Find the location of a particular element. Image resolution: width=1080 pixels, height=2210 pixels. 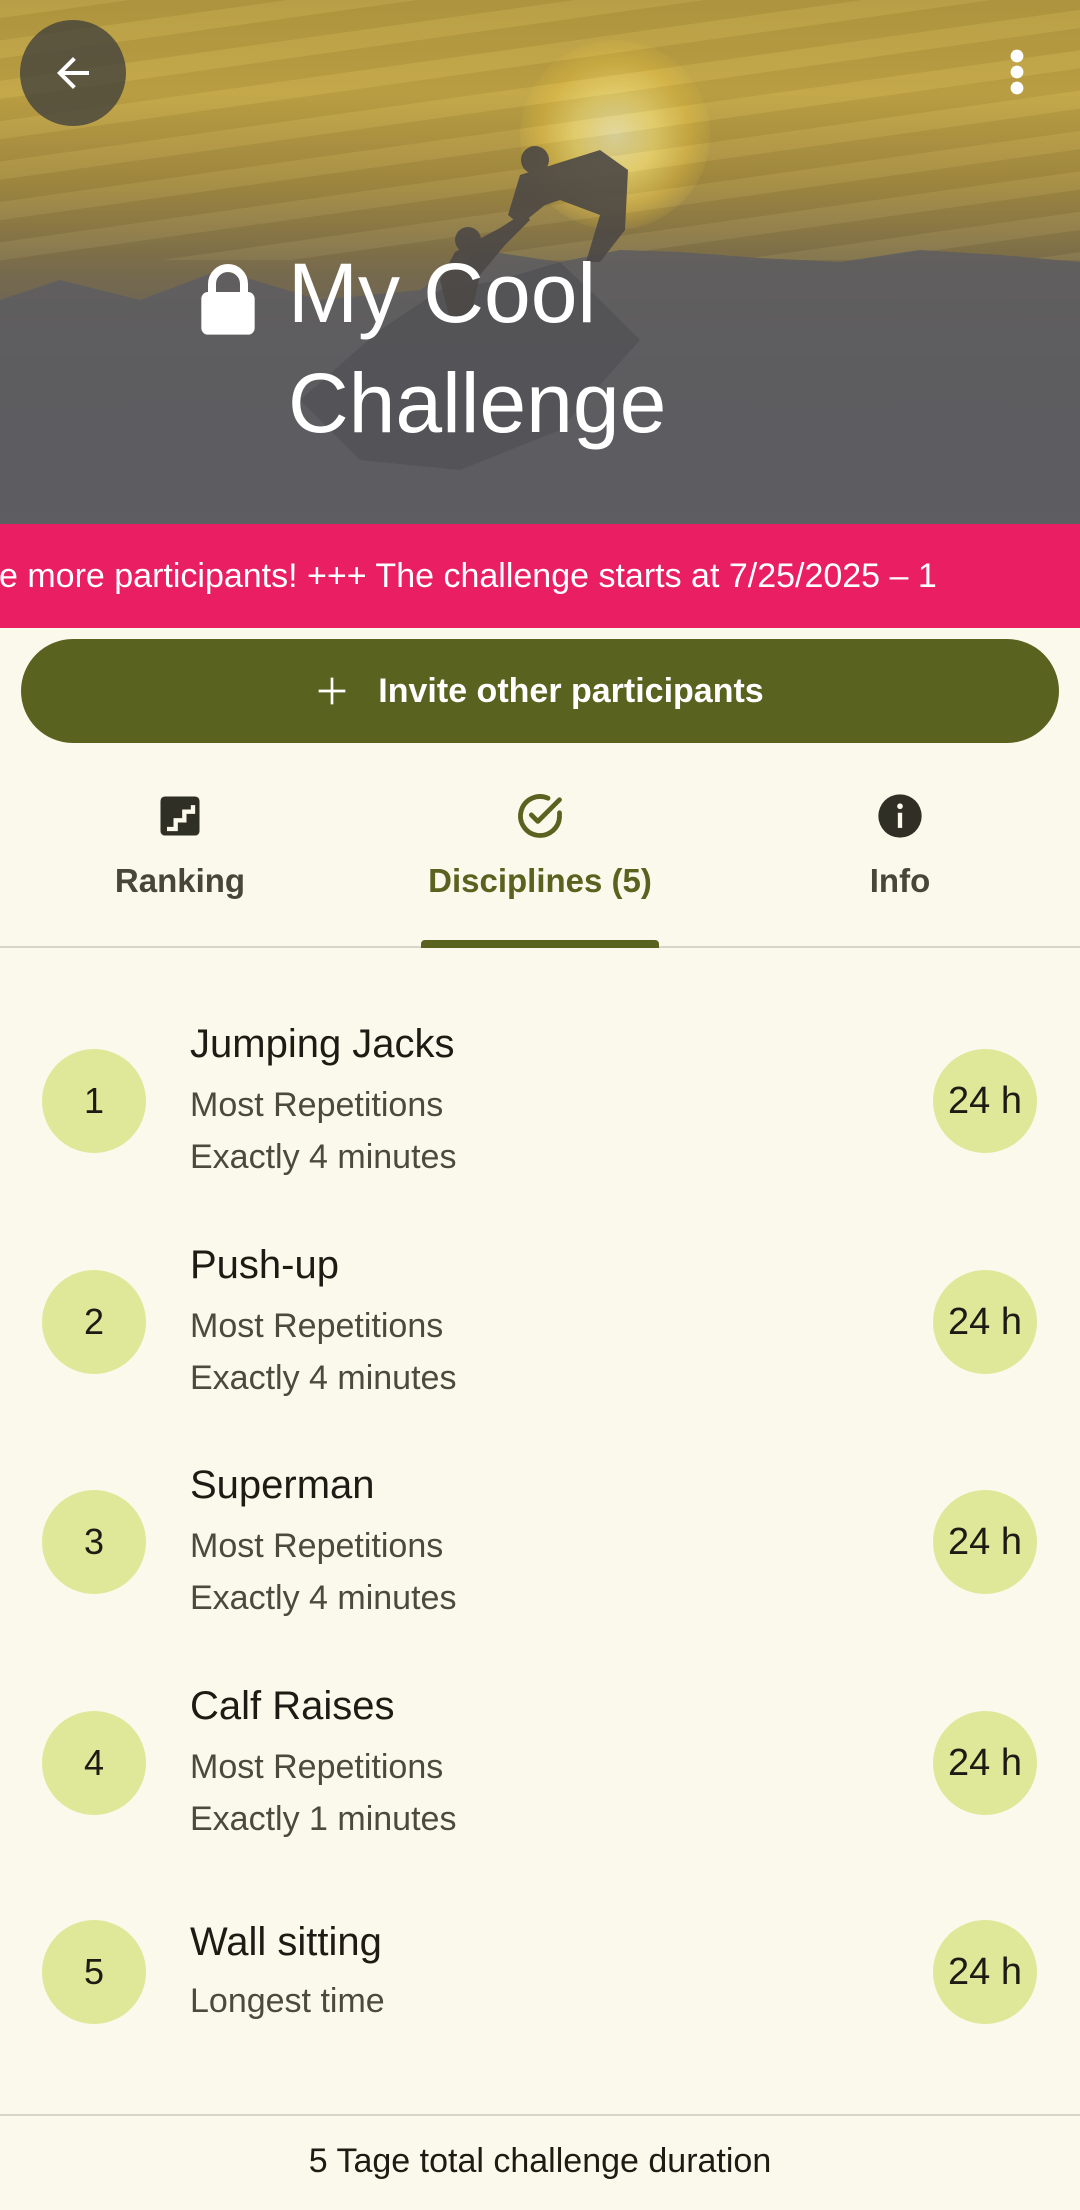

challenge-duration-footer: 5 Tage total challenge duration is located at coordinates (540, 2162).